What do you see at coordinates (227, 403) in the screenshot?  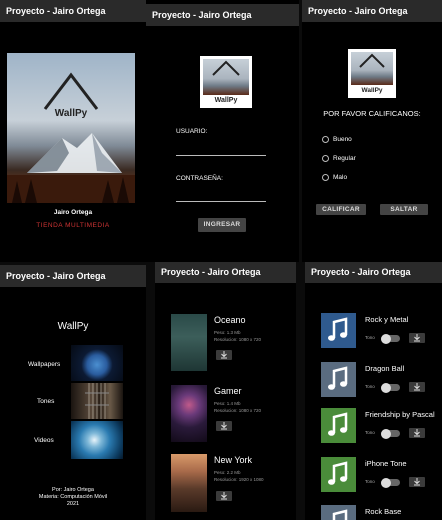 I see `wallpaper-weight: Peso: 1.4 Mb` at bounding box center [227, 403].